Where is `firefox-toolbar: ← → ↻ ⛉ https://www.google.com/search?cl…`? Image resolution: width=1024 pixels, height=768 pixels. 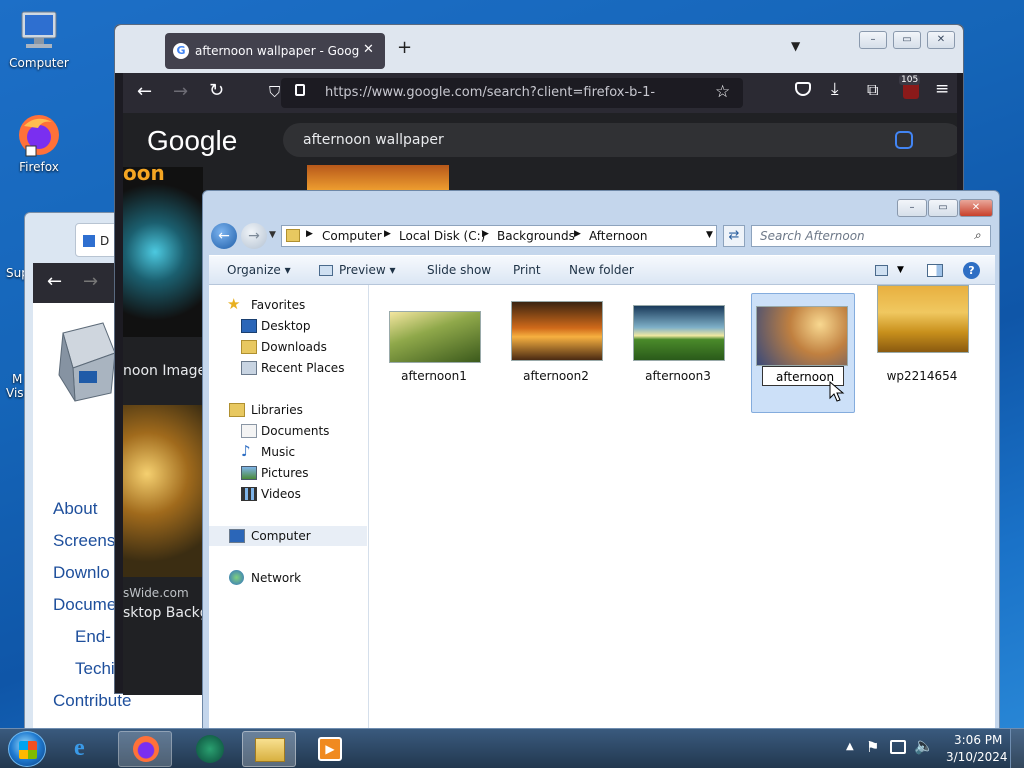
firefox-toolbar: ← → ↻ ⛉ https://www.google.com/search?cl… is located at coordinates (540, 93).